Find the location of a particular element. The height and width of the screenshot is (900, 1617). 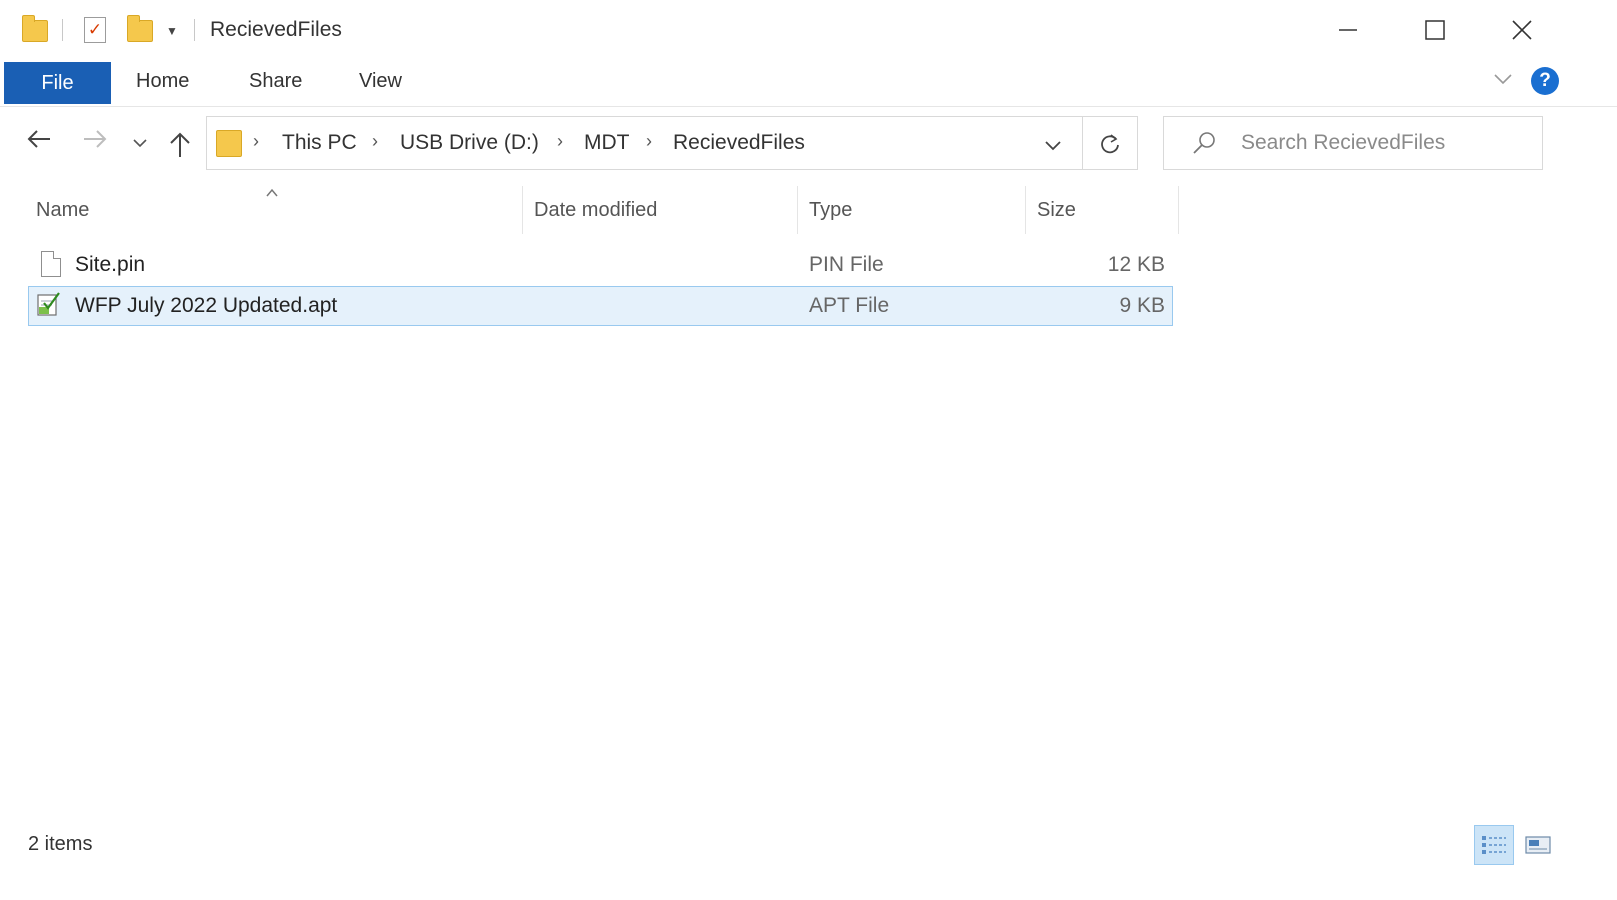

back-button is located at coordinates (39, 141).